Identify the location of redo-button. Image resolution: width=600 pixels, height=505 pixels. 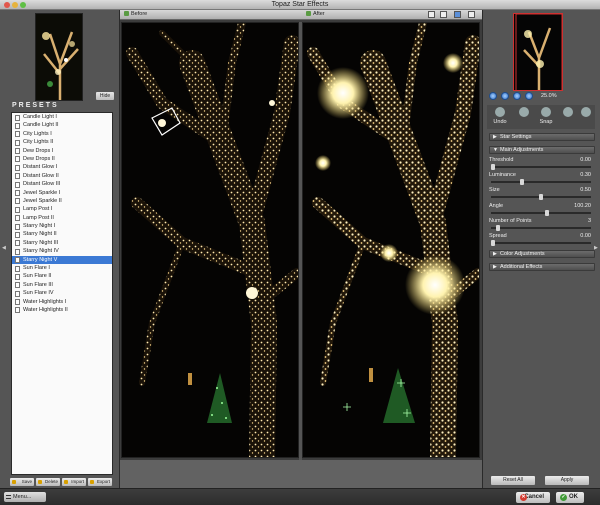
(524, 117).